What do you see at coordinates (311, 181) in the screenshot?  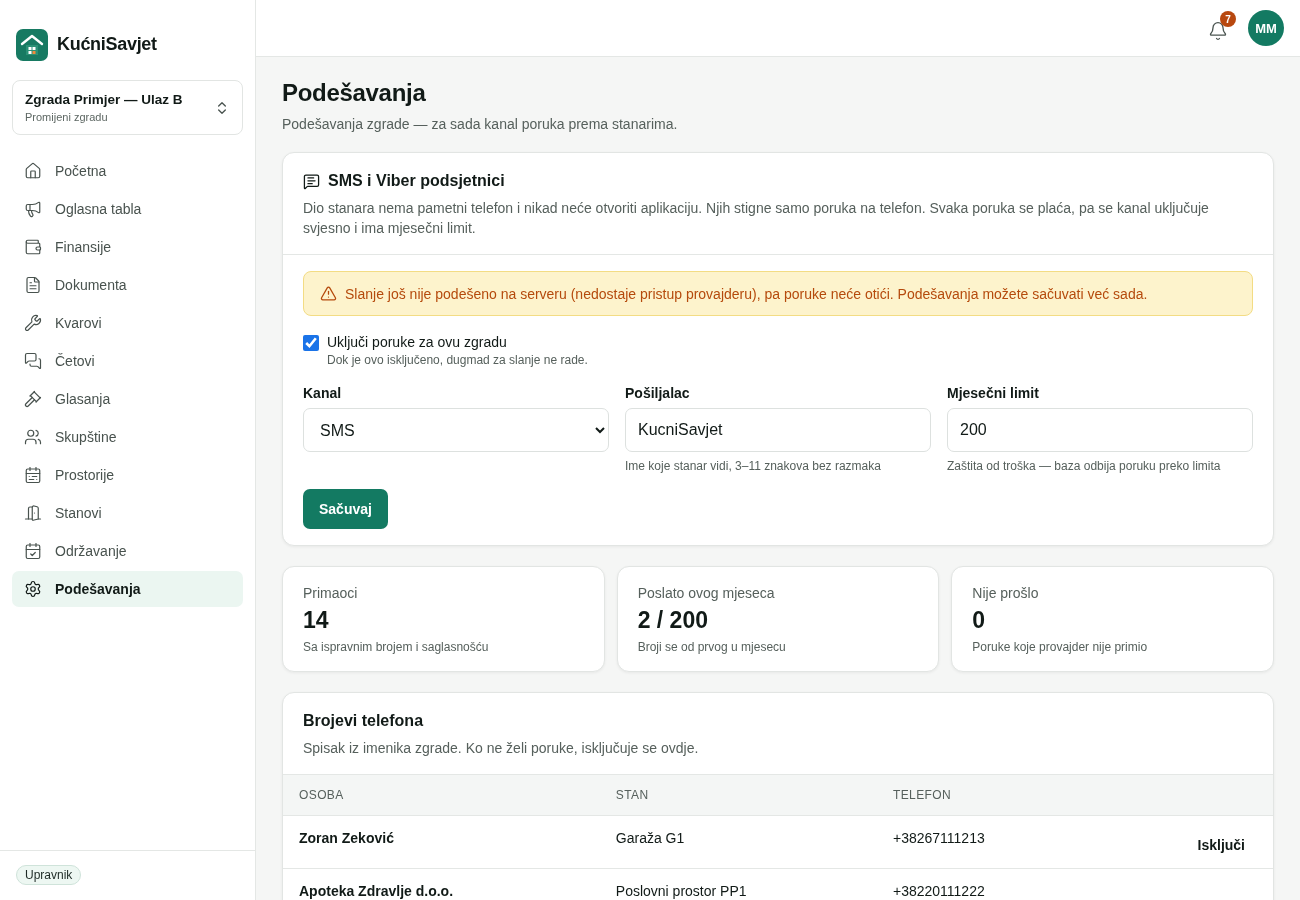 I see `message-icon` at bounding box center [311, 181].